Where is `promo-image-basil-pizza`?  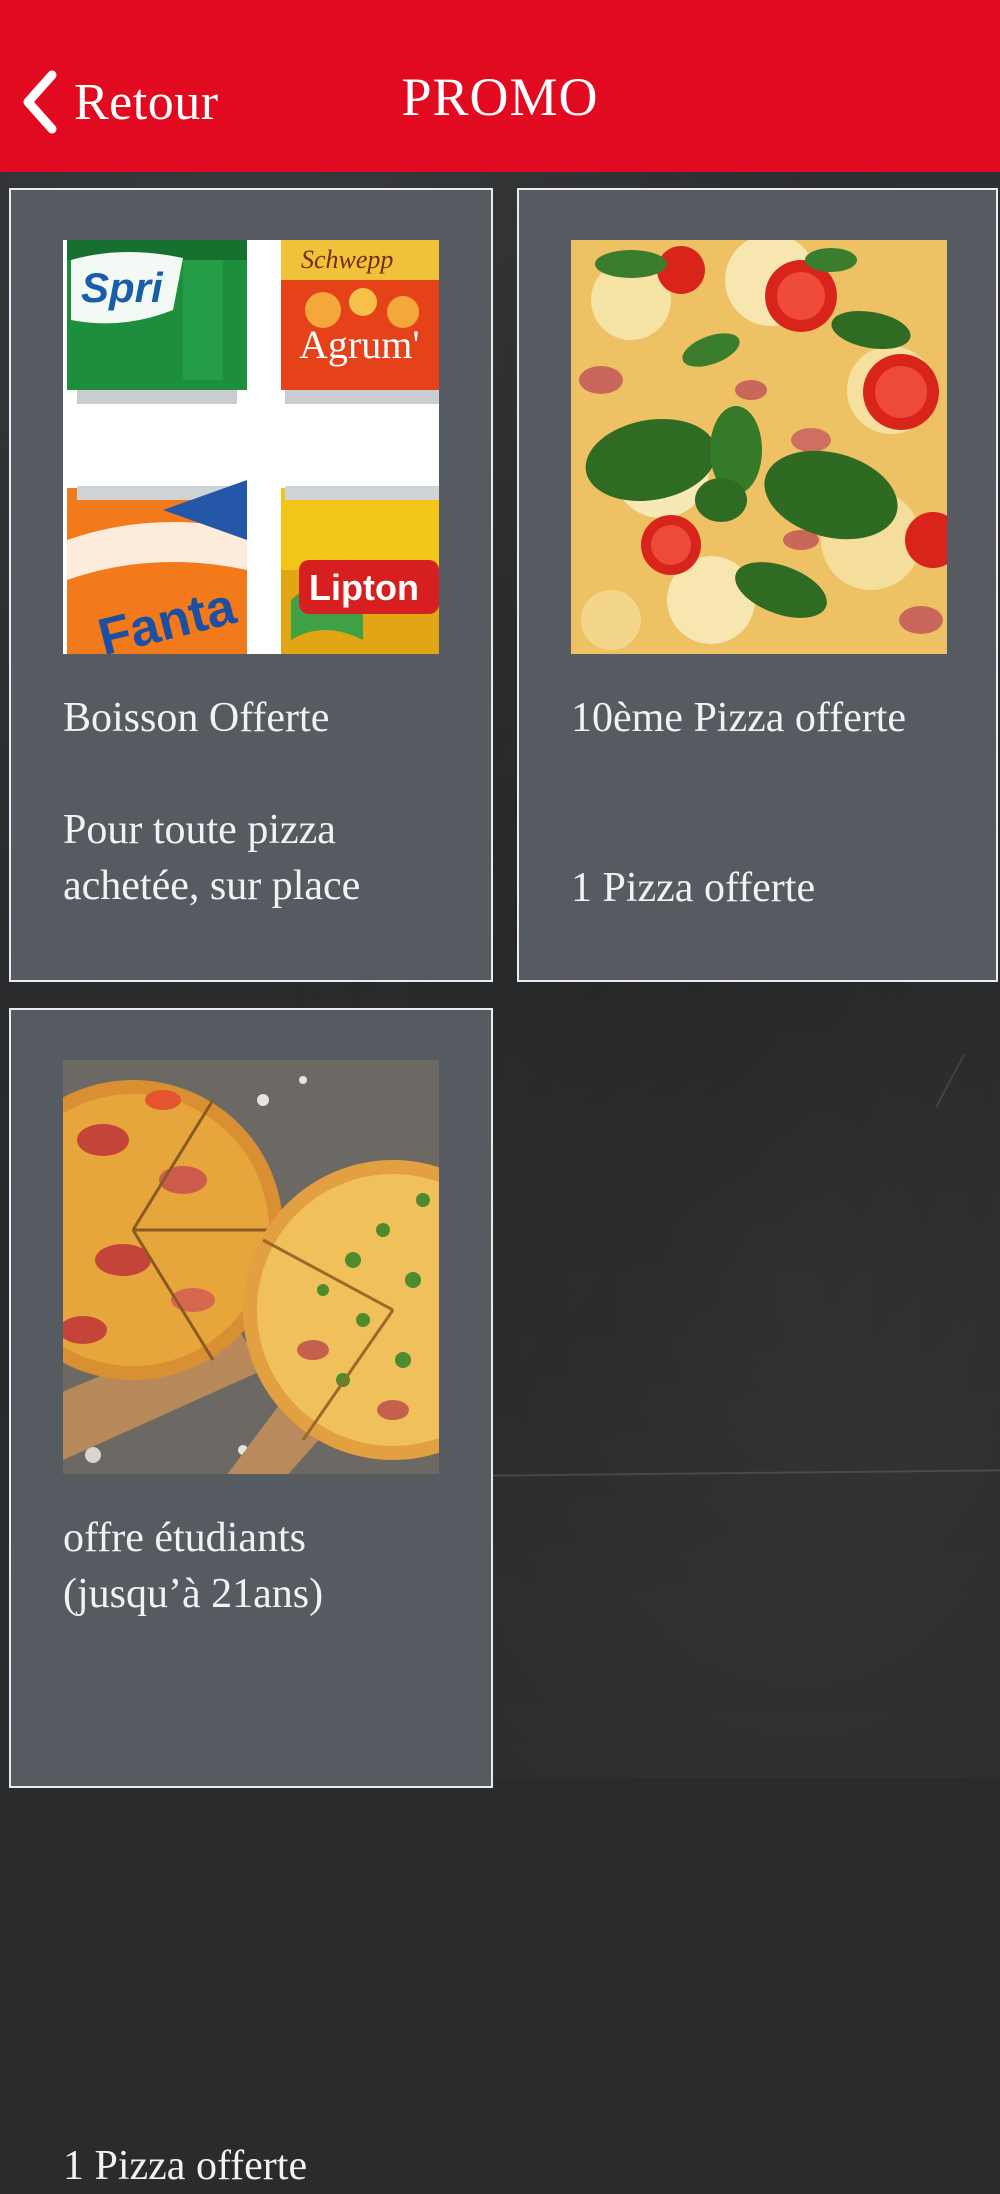 promo-image-basil-pizza is located at coordinates (759, 447).